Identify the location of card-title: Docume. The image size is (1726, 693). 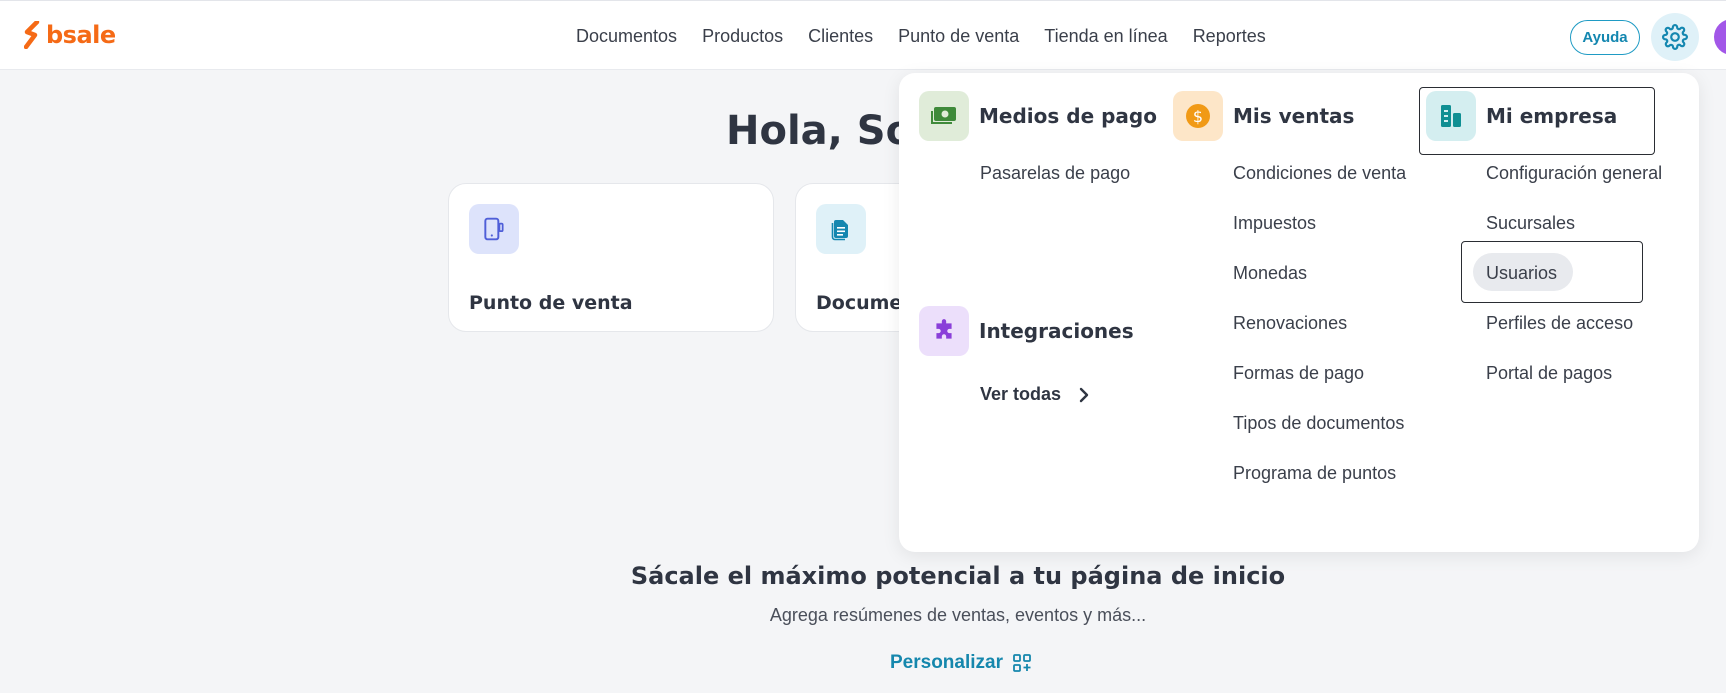
(859, 303).